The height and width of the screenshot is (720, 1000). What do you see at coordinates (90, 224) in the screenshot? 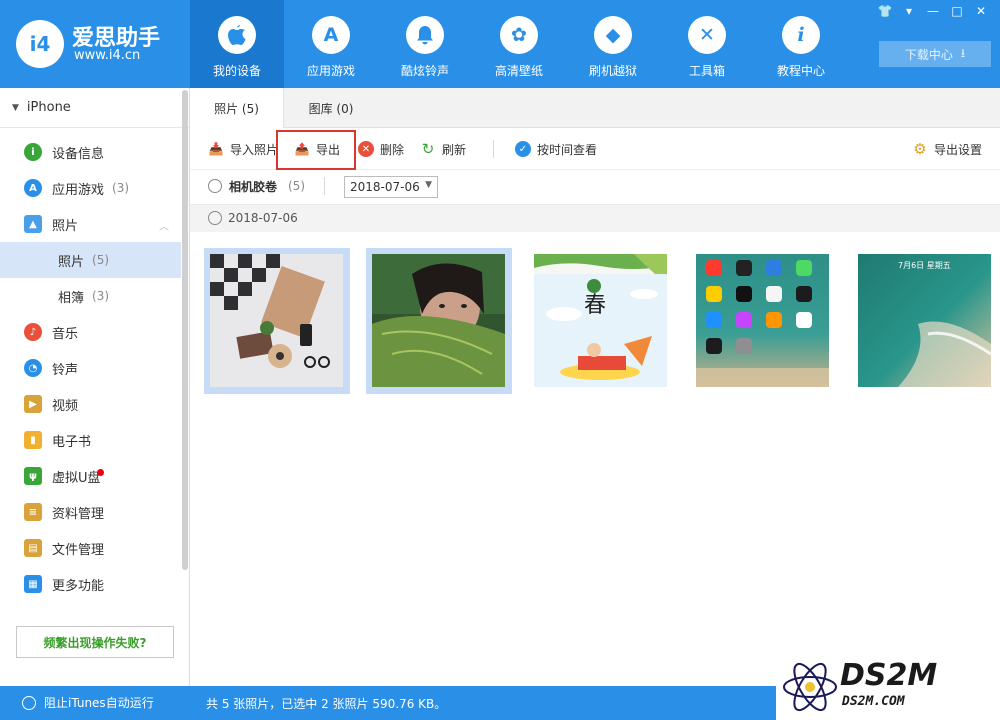
I see `sidebar-item-photos: ▲ 照片 ︿` at bounding box center [90, 224].